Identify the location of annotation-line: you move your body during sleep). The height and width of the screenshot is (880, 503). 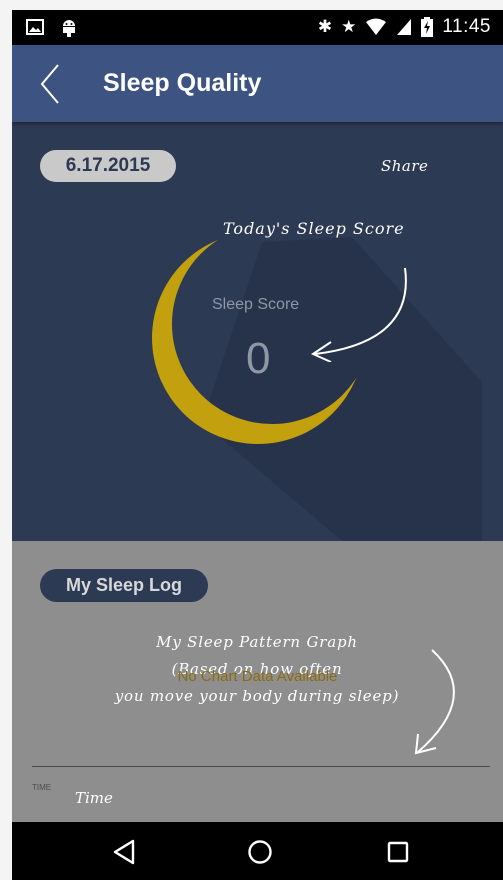
(257, 696).